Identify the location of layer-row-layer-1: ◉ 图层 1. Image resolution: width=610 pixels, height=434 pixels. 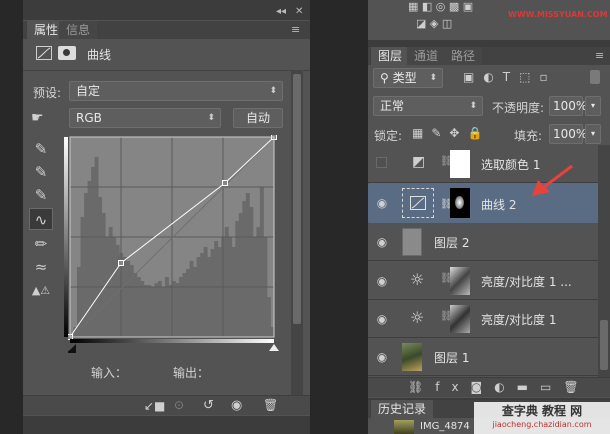
(489, 357).